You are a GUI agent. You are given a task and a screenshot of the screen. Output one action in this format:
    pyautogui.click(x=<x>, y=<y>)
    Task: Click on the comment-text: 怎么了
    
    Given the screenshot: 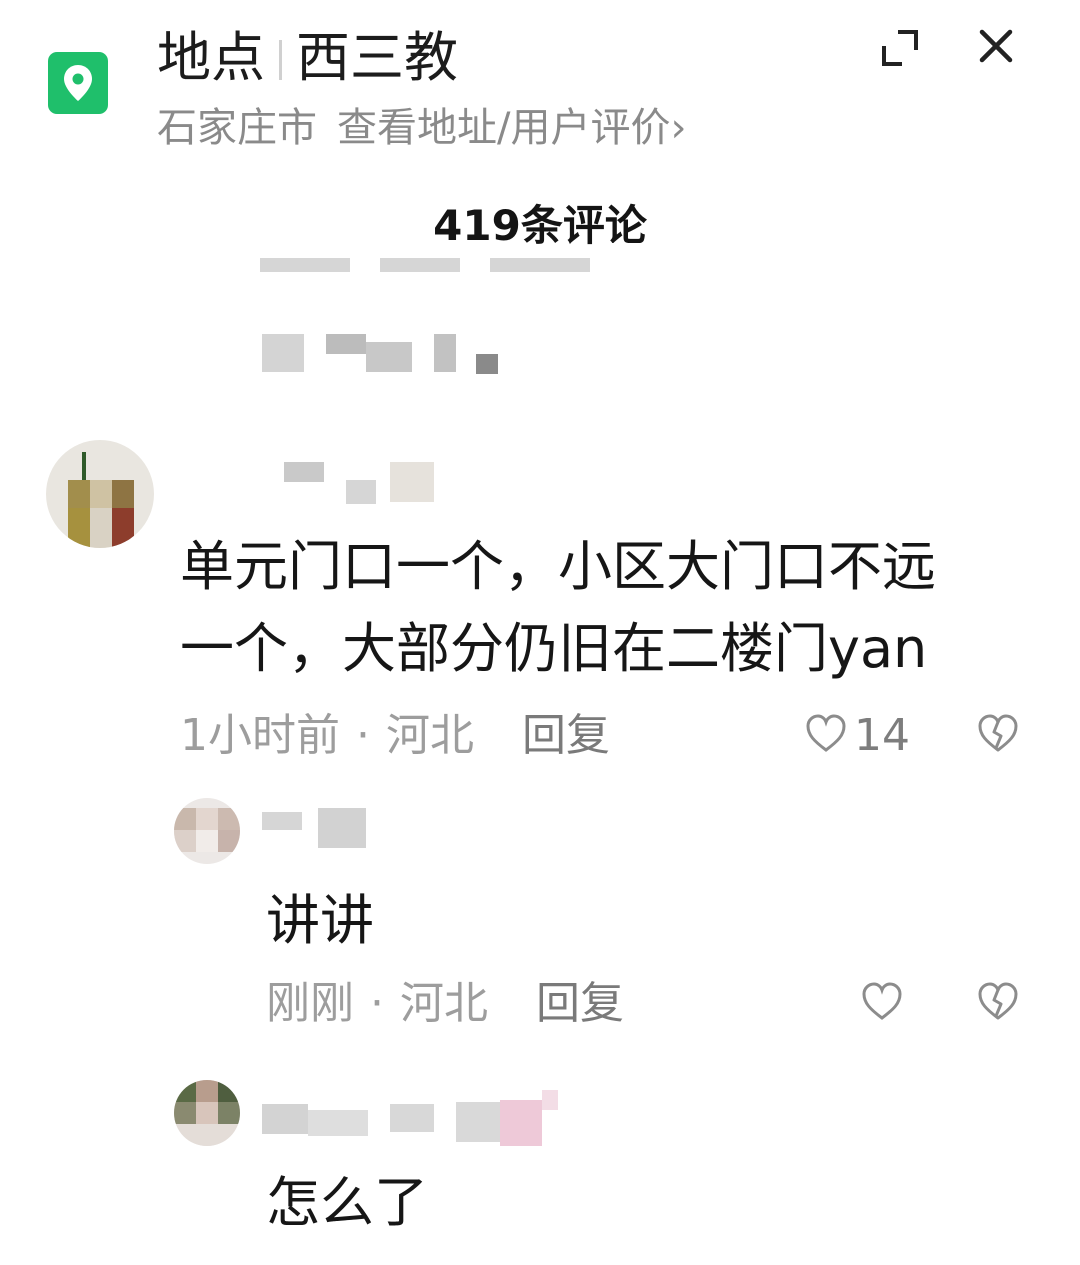 What is the action you would take?
    pyautogui.click(x=347, y=1202)
    